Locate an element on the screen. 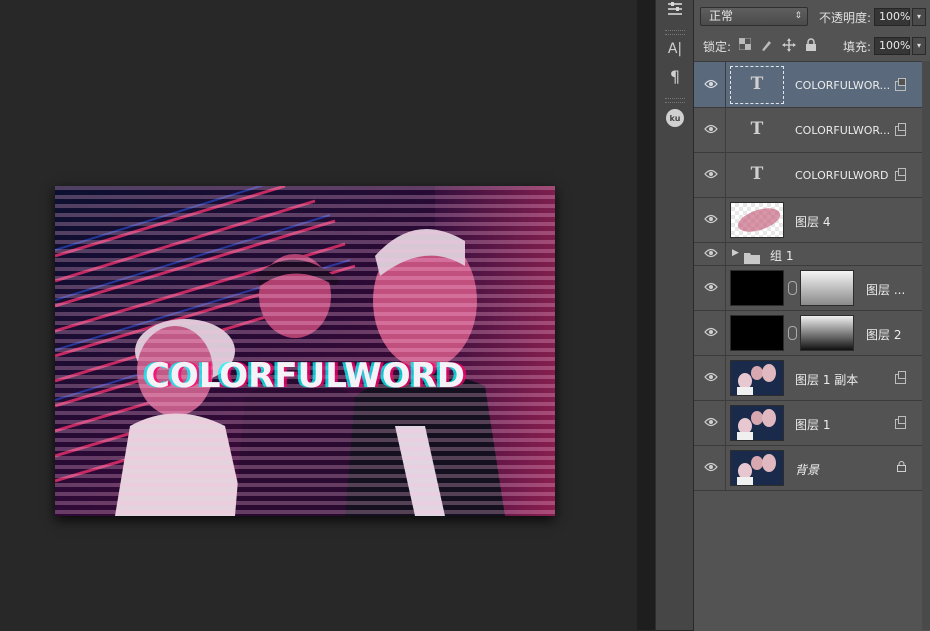  panel-dock-toolstrip: A| ¶ ku is located at coordinates (674, 315).